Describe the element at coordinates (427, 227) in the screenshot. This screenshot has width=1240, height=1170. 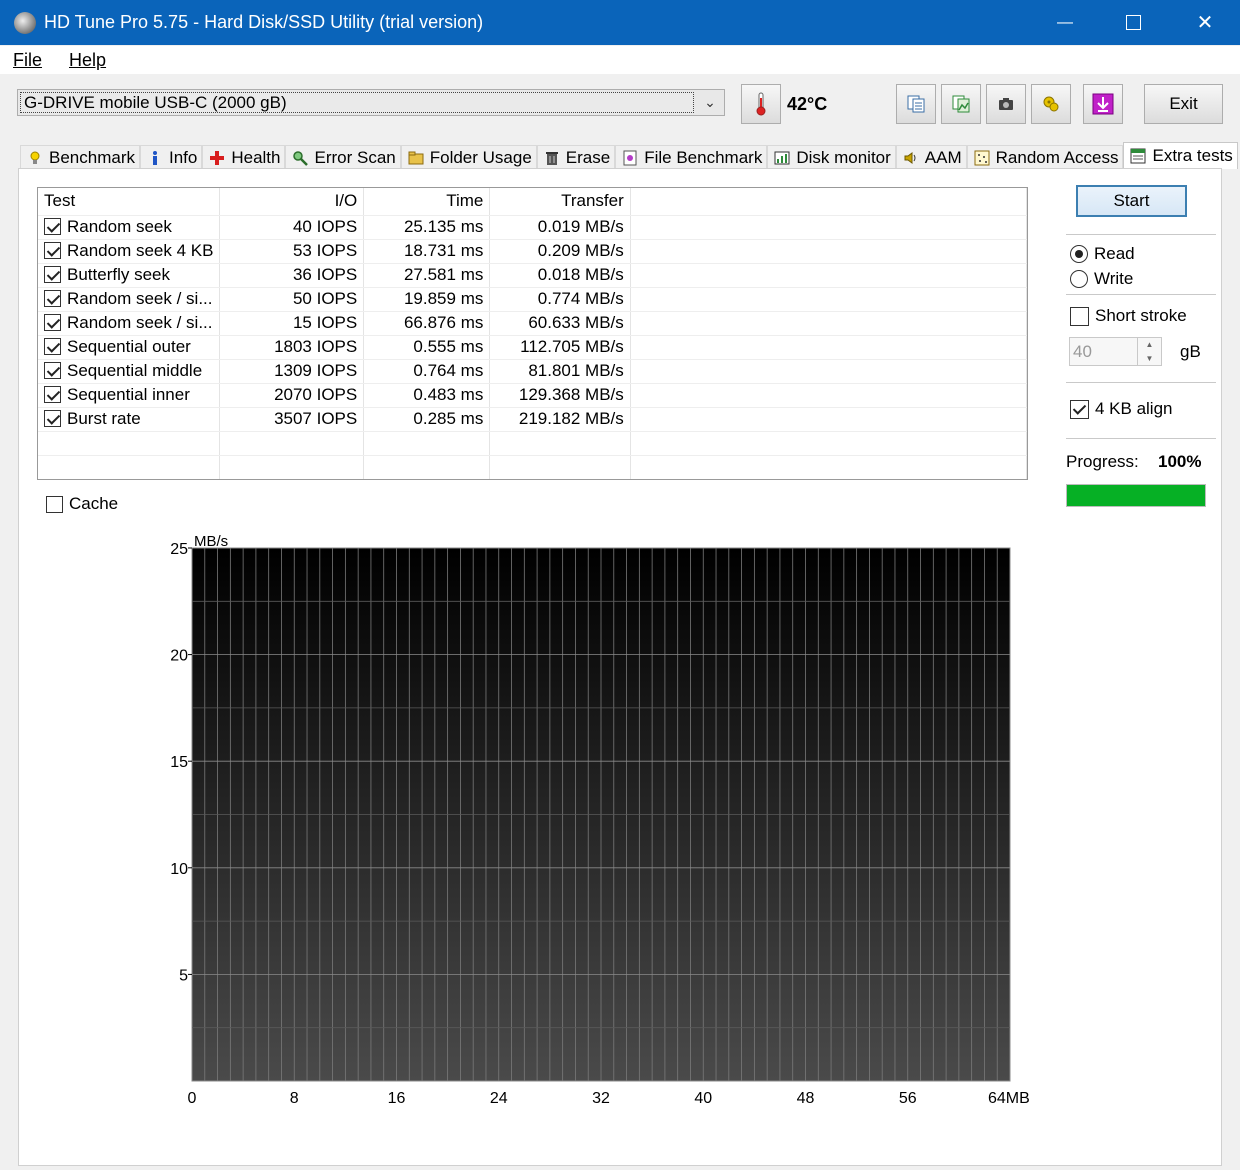
I see `time-cell: 25.135 ms` at that location.